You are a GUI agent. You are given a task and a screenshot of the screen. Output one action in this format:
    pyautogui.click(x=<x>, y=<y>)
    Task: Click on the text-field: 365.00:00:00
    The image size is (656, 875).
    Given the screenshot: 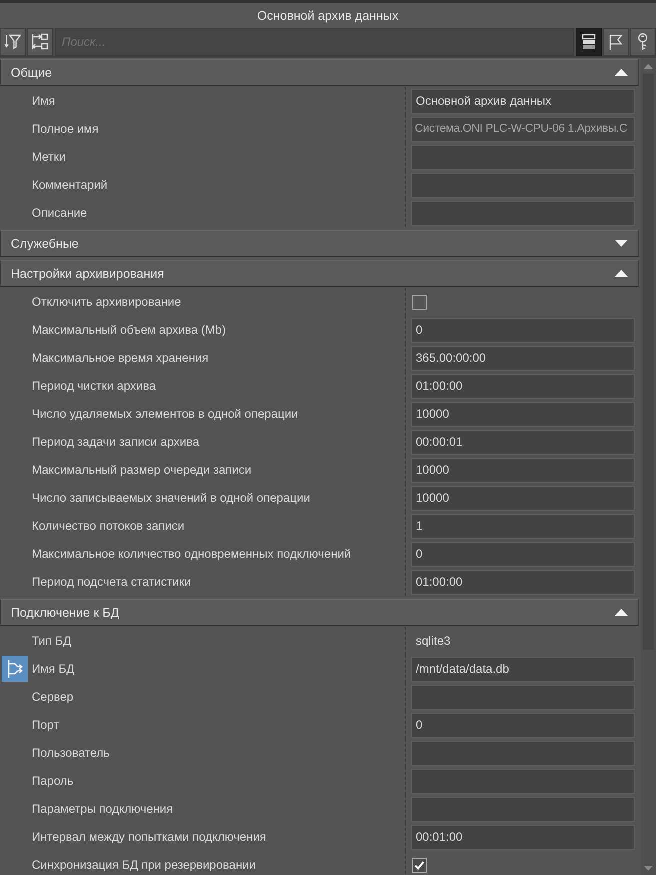 What is the action you would take?
    pyautogui.click(x=523, y=358)
    